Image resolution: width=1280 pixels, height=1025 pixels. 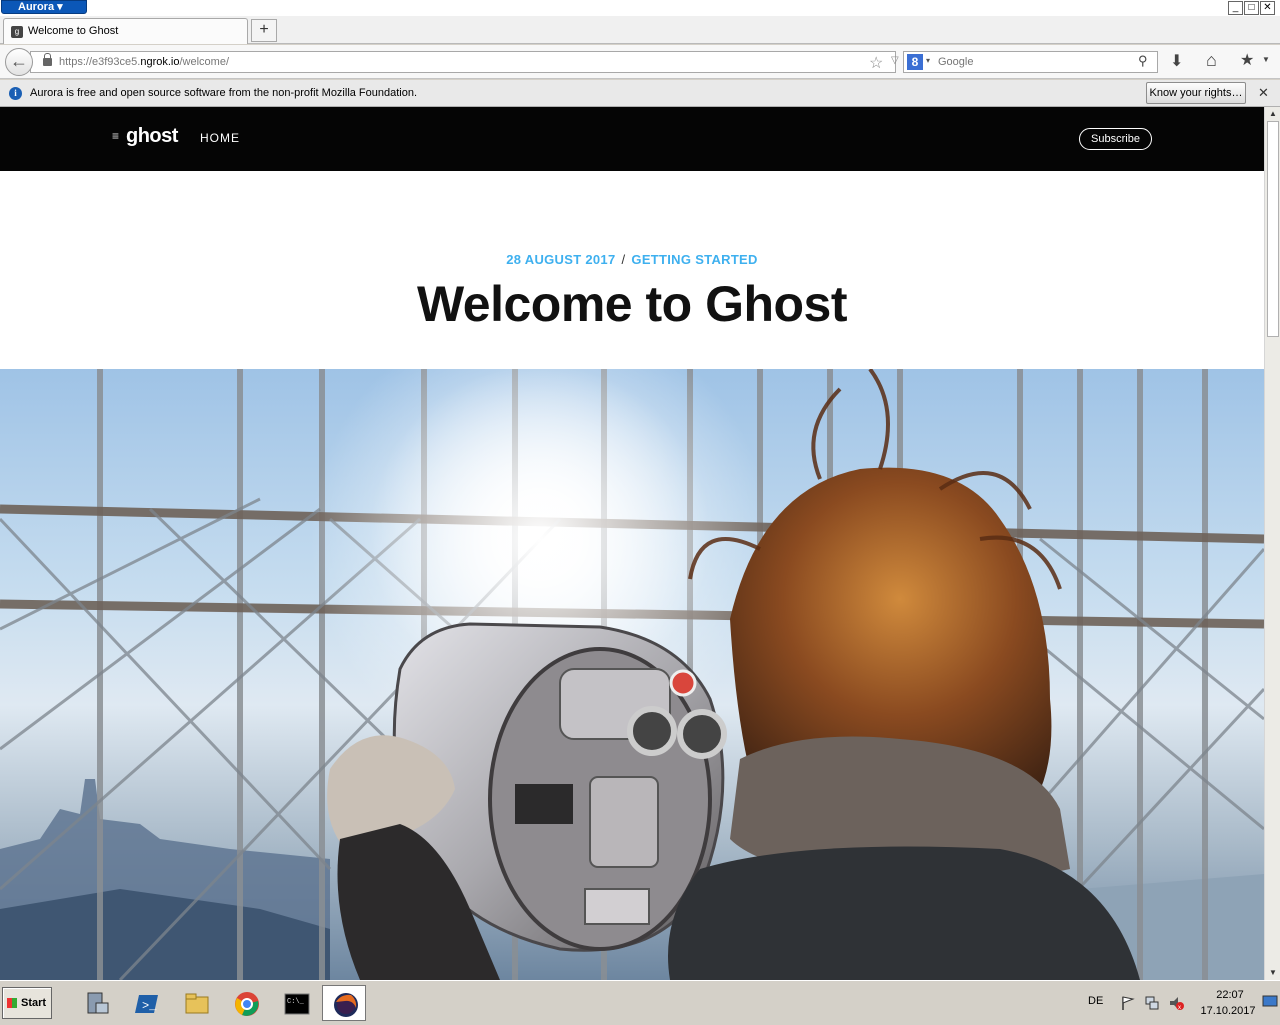 What do you see at coordinates (1270, 1002) in the screenshot?
I see `show-desktop-icon` at bounding box center [1270, 1002].